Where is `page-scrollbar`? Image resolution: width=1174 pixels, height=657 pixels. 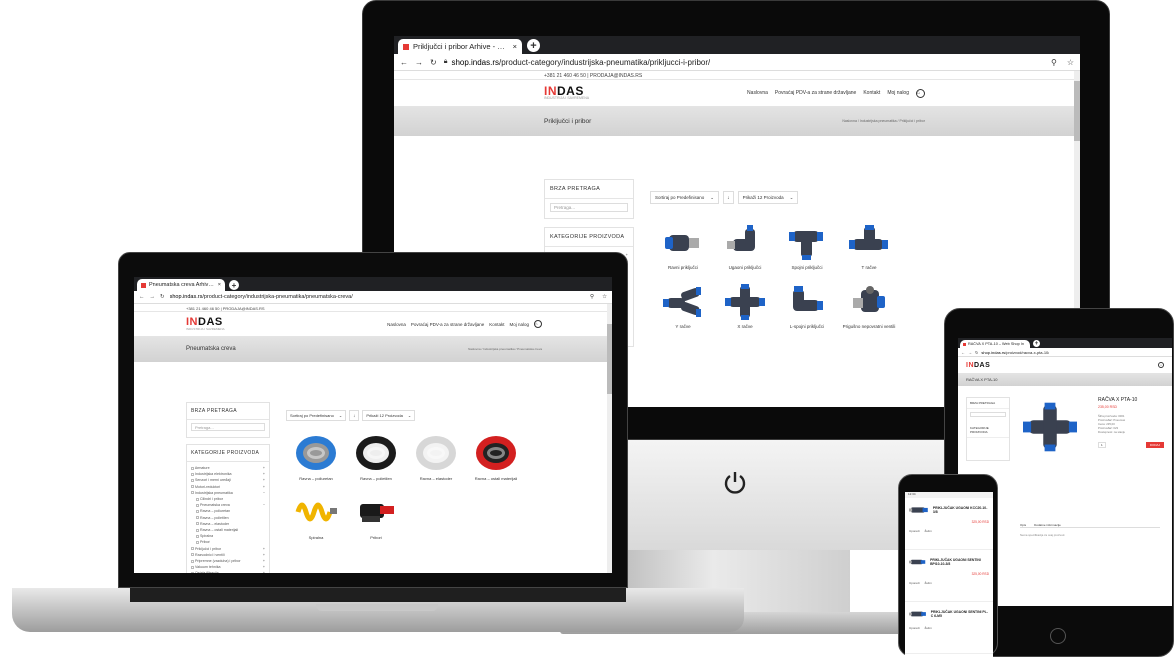
page-scrollbar is located at coordinates (609, 438).